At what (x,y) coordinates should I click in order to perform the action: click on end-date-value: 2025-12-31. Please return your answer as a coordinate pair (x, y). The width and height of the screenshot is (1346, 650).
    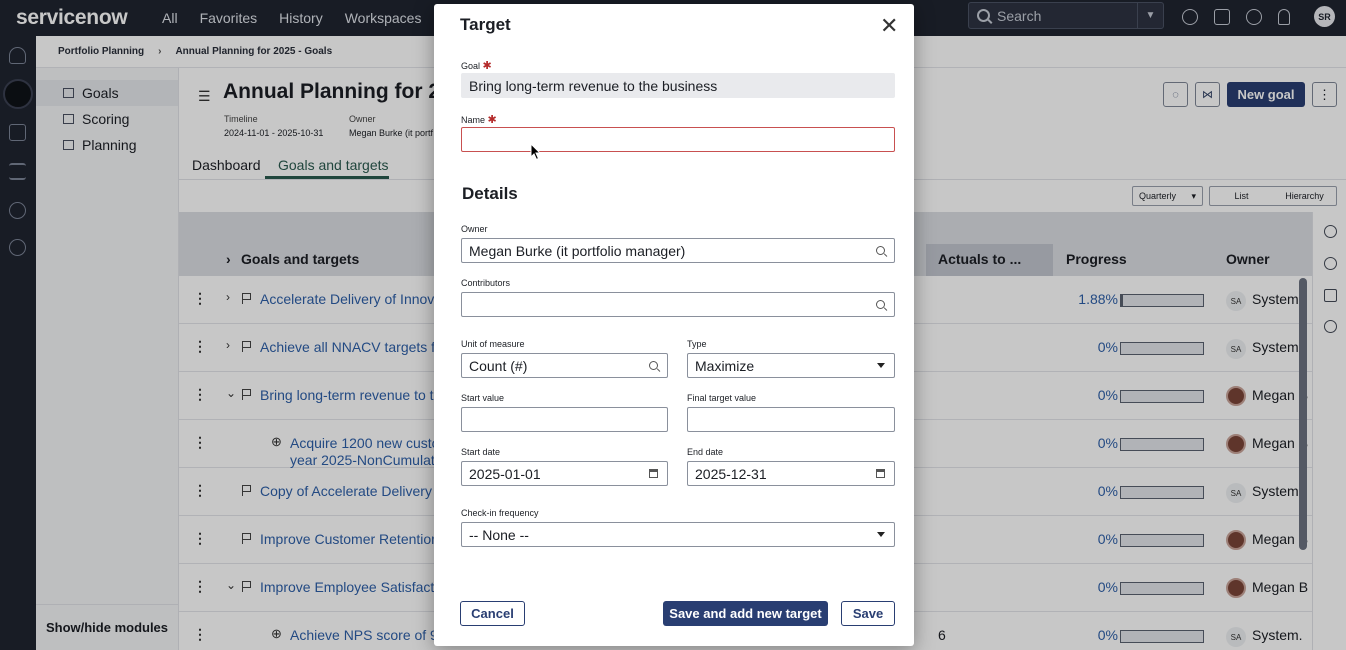
    Looking at the image, I should click on (731, 473).